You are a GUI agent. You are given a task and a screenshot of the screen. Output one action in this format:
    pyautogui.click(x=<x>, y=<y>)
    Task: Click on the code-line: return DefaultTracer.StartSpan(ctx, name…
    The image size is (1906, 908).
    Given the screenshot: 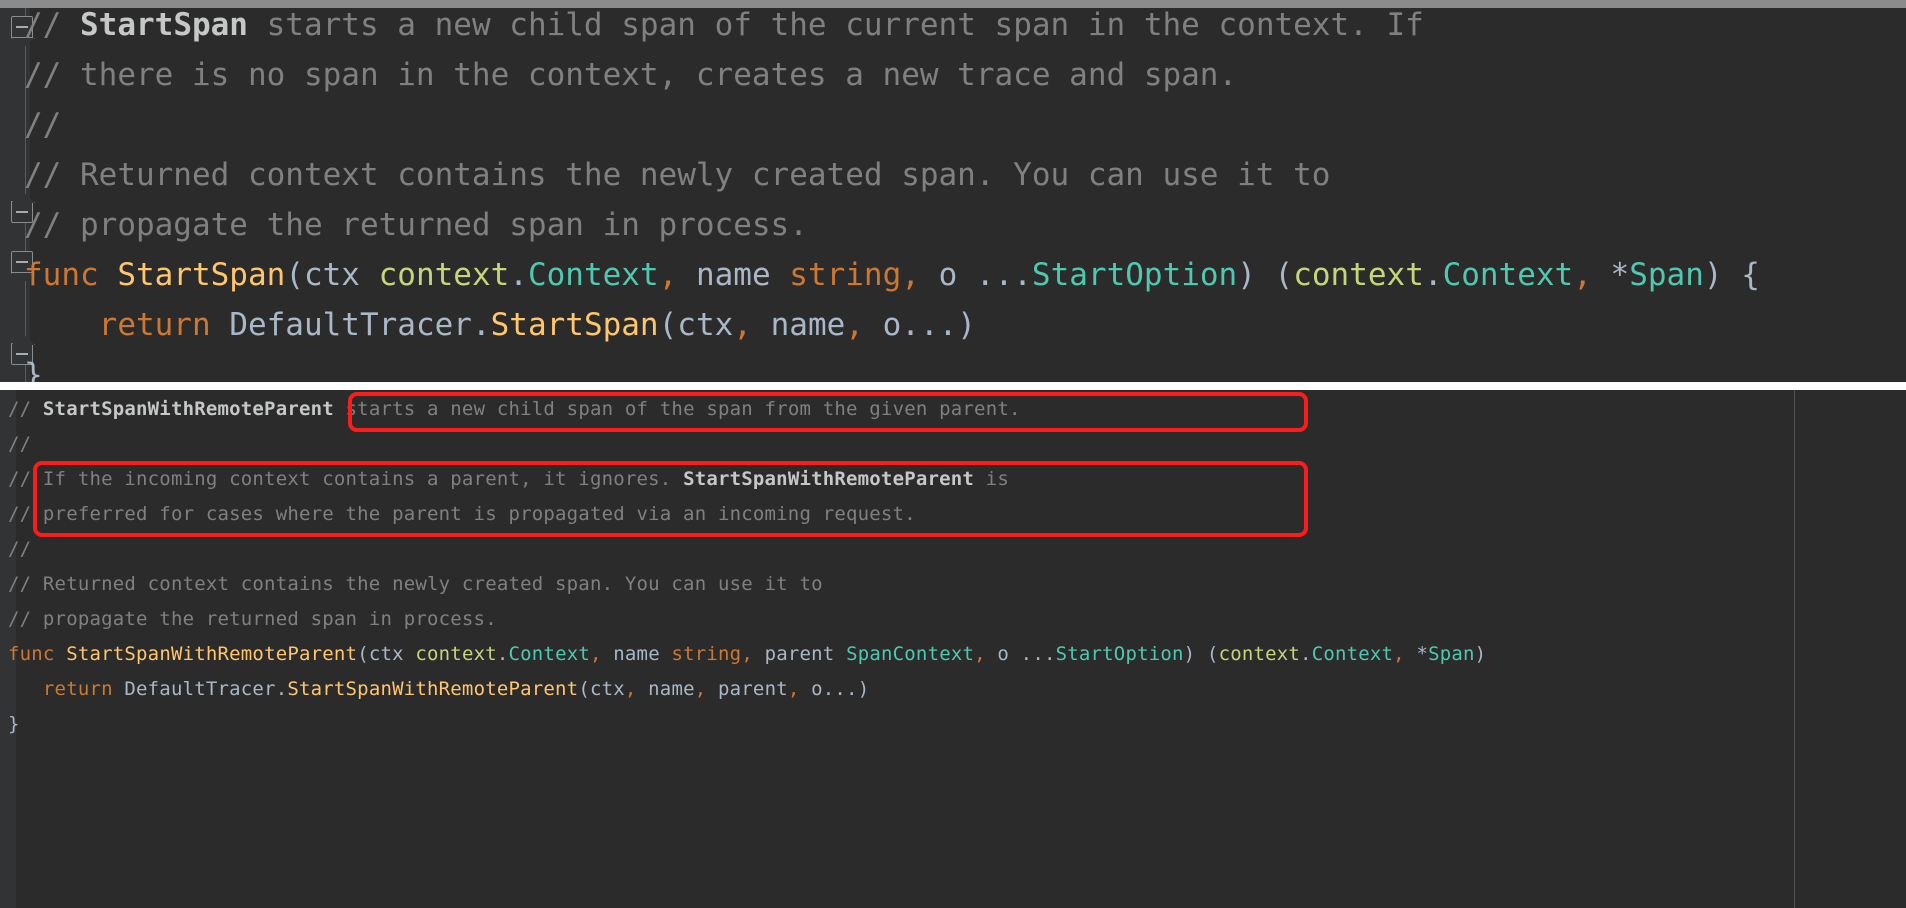 What is the action you would take?
    pyautogui.click(x=500, y=325)
    